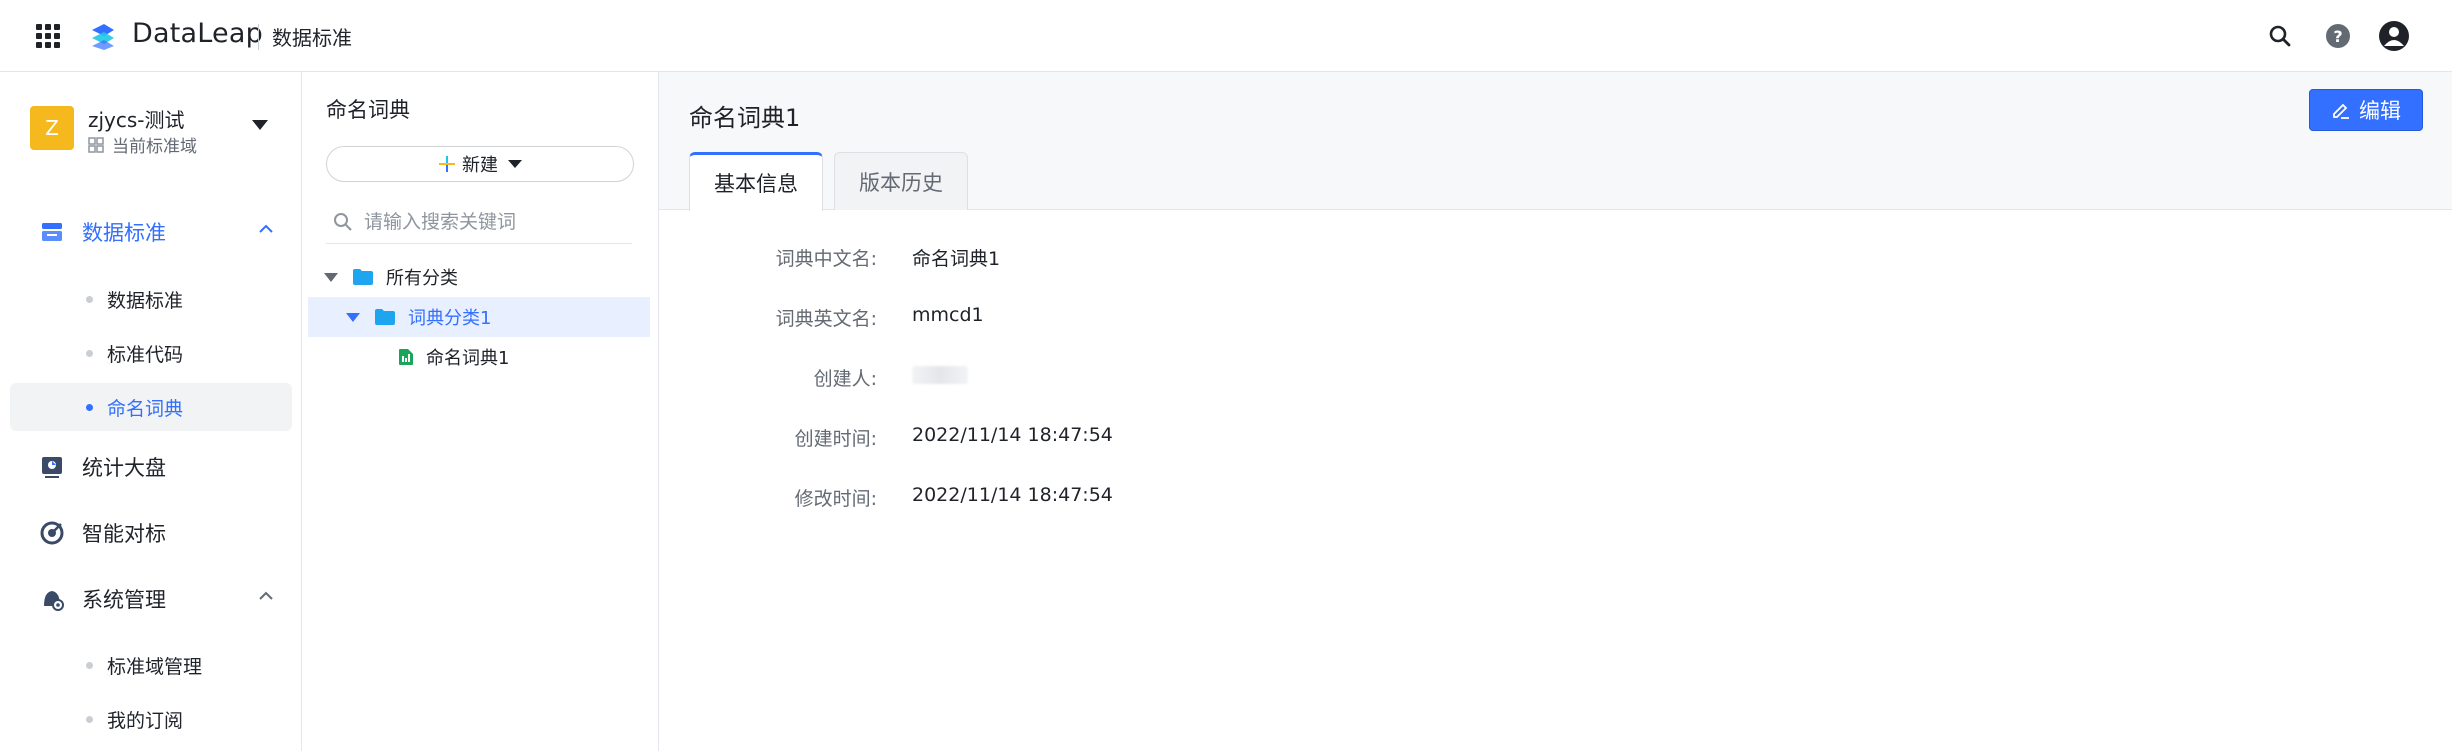 Image resolution: width=2452 pixels, height=751 pixels. What do you see at coordinates (2394, 36) in the screenshot?
I see `user-avatar-icon` at bounding box center [2394, 36].